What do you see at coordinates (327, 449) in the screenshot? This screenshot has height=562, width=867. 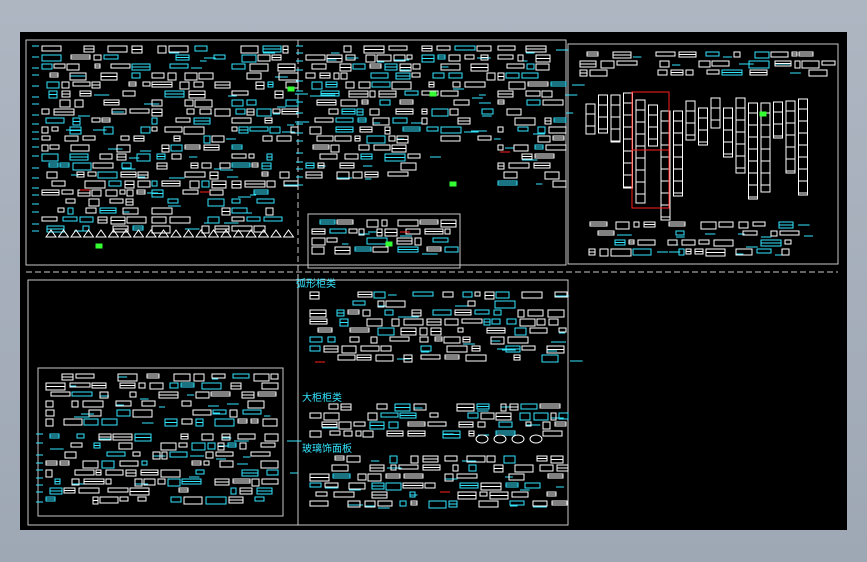 I see `label-decorative-panels: 玻璃饰面板` at bounding box center [327, 449].